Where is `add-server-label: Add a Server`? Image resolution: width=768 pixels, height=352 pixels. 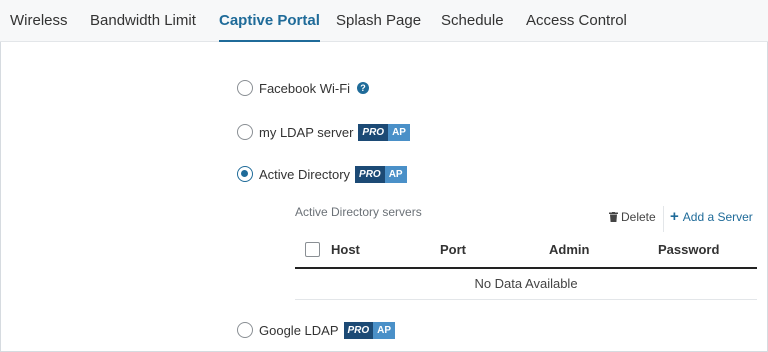 add-server-label: Add a Server is located at coordinates (717, 217).